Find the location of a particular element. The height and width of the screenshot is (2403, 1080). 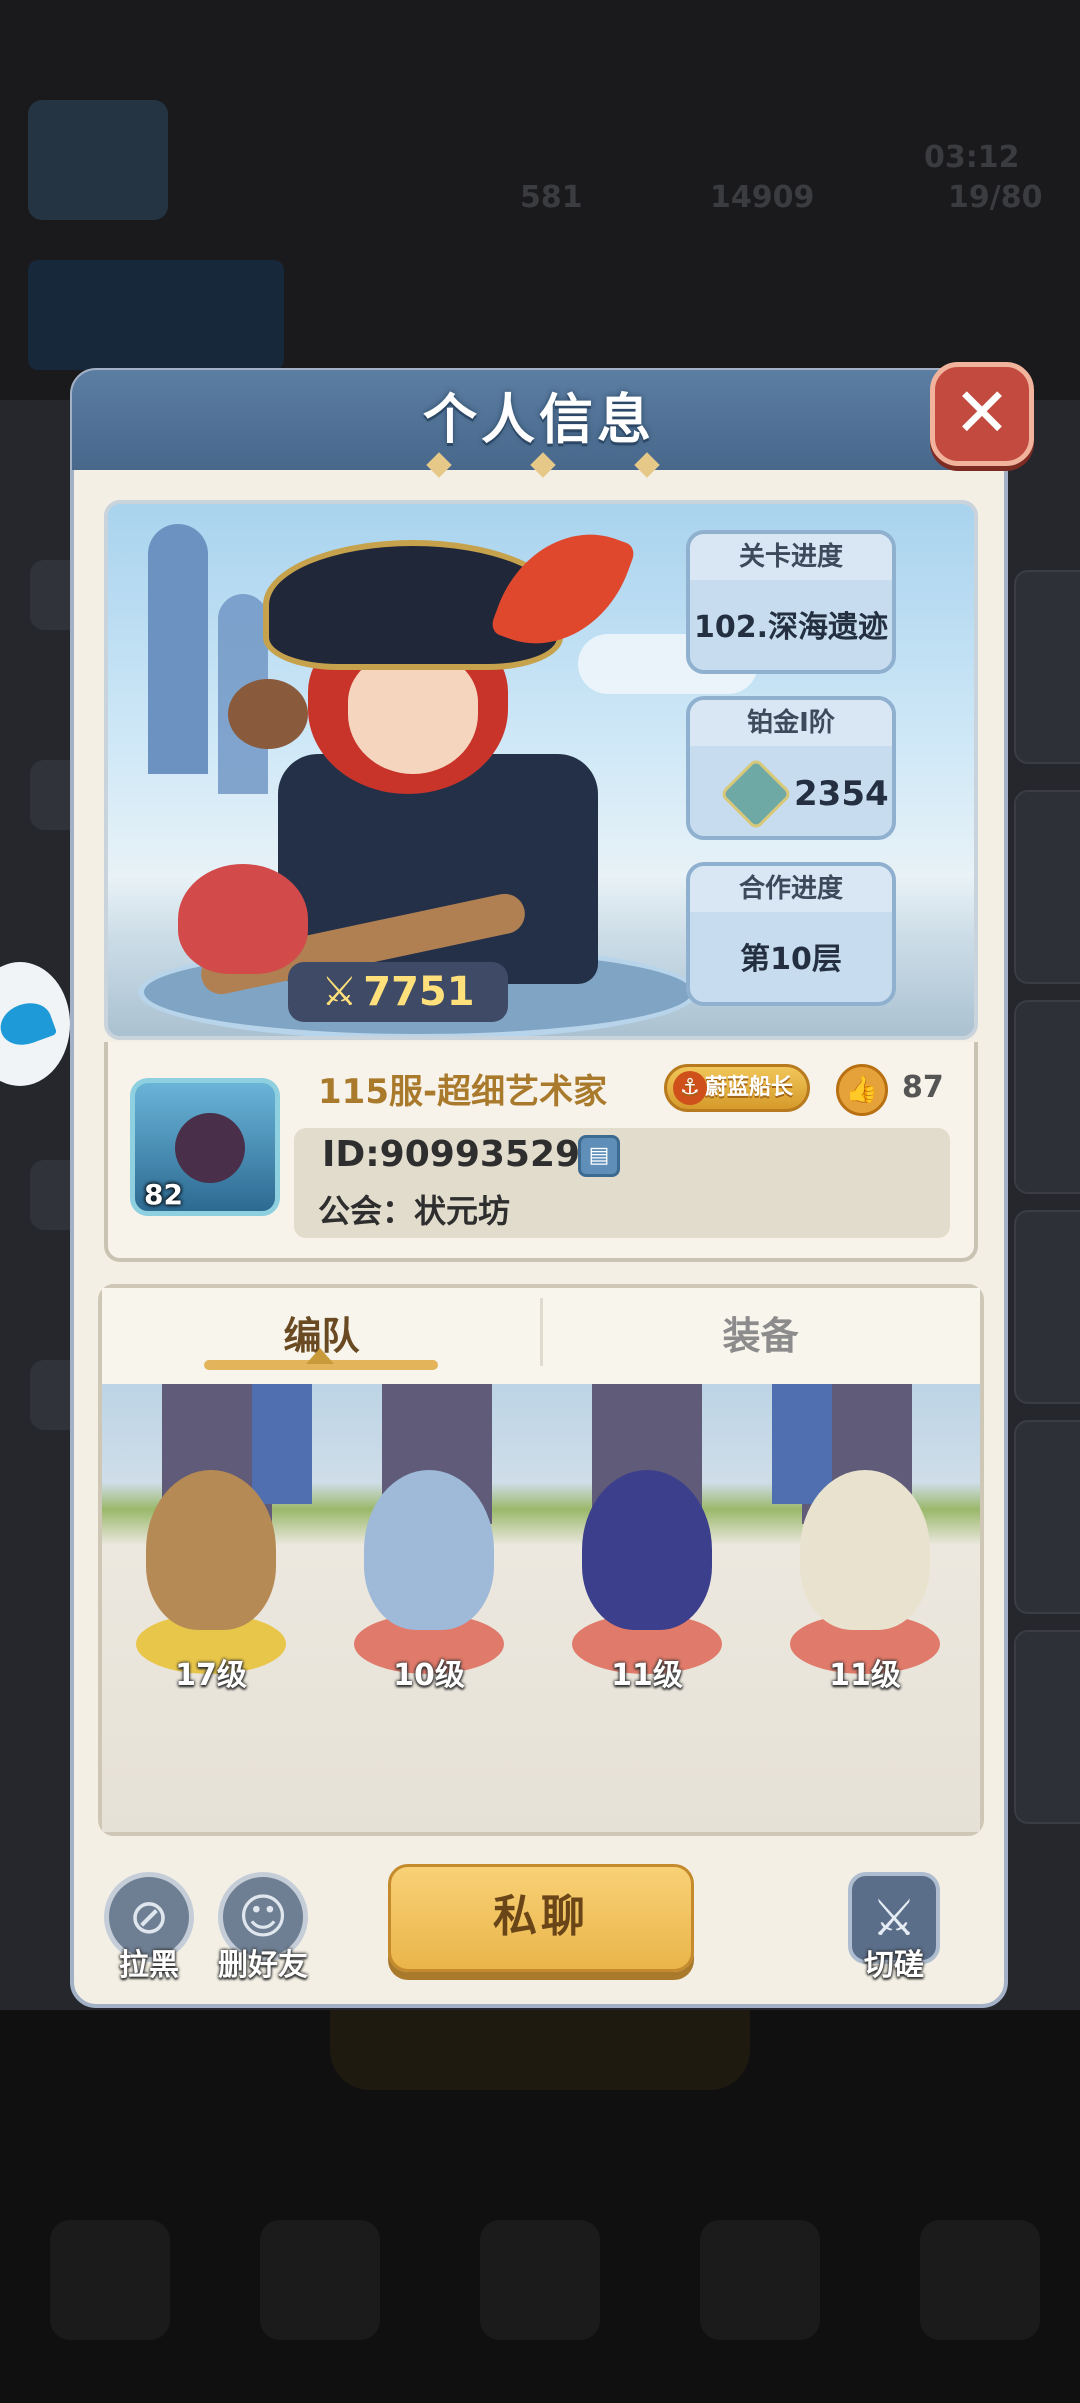

unit-level: 17级 is located at coordinates (211, 1675).